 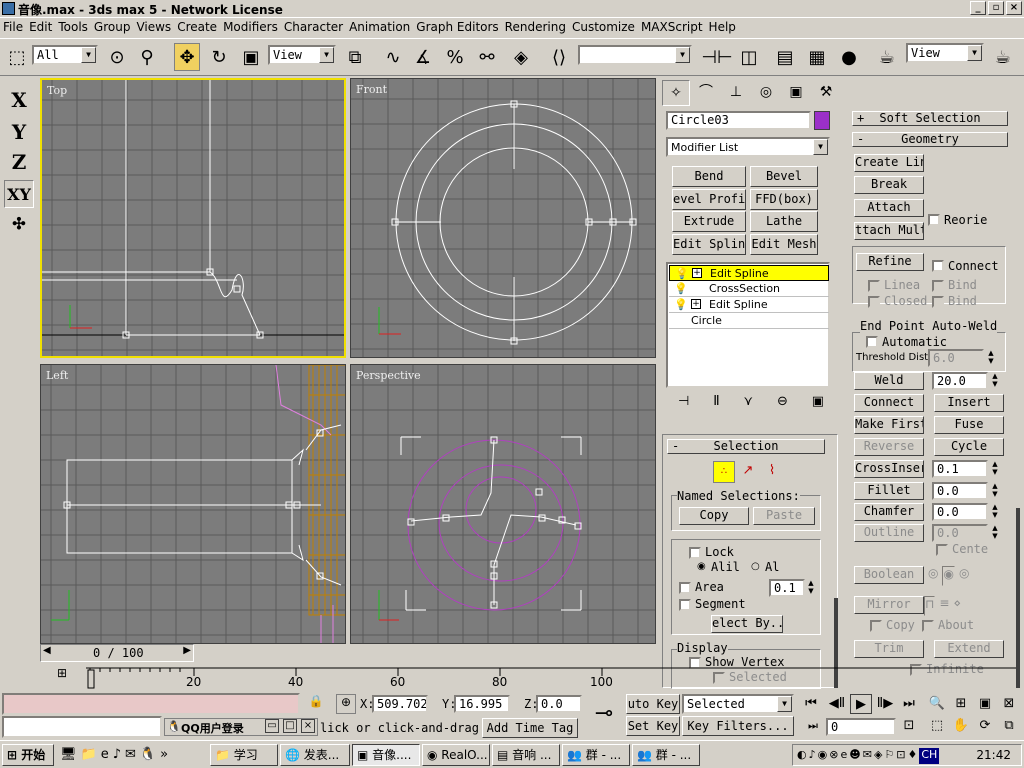 What do you see at coordinates (934, 220) in the screenshot?
I see `reorient-checkbox` at bounding box center [934, 220].